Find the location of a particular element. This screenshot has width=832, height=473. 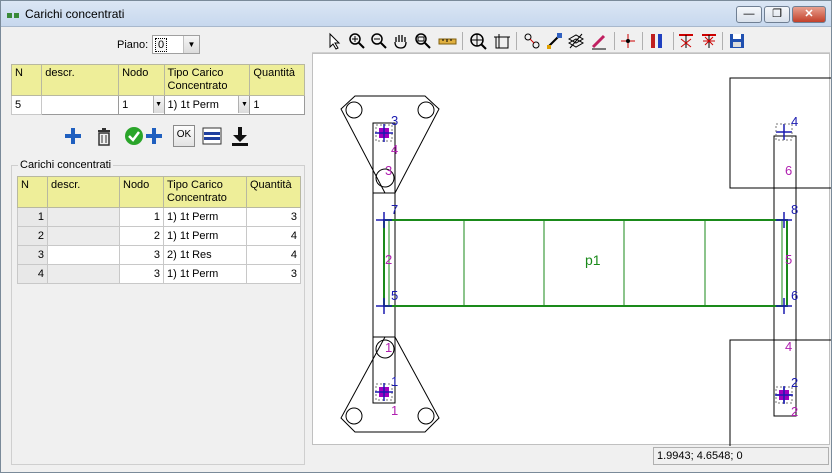

col-header-quantita: Quantità is located at coordinates (277, 80).